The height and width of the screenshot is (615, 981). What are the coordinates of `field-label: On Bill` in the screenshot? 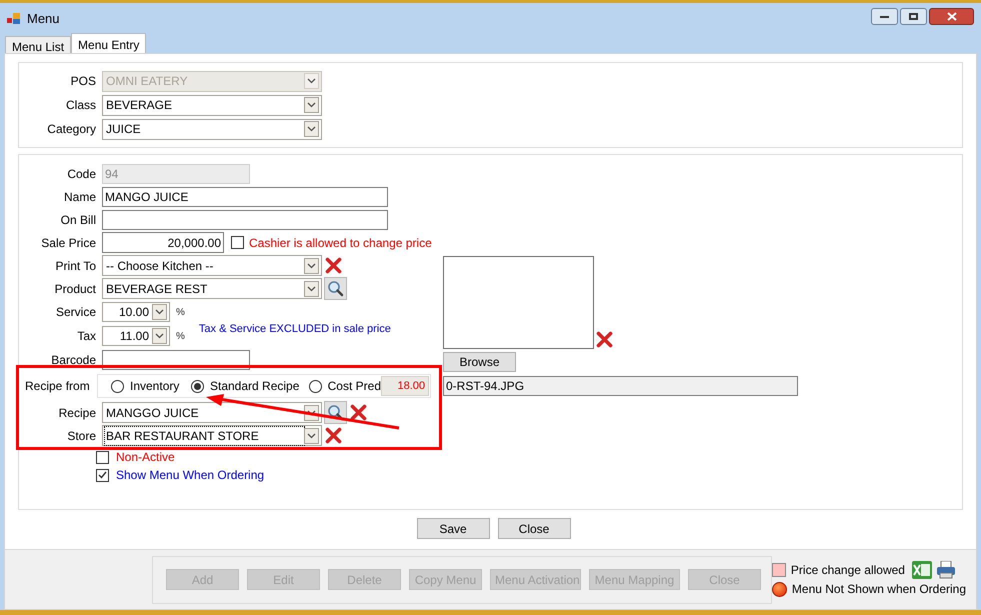 It's located at (78, 219).